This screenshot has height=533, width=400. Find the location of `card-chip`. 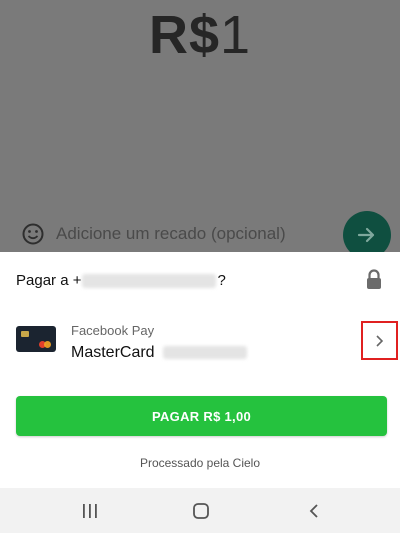

card-chip is located at coordinates (25, 334).